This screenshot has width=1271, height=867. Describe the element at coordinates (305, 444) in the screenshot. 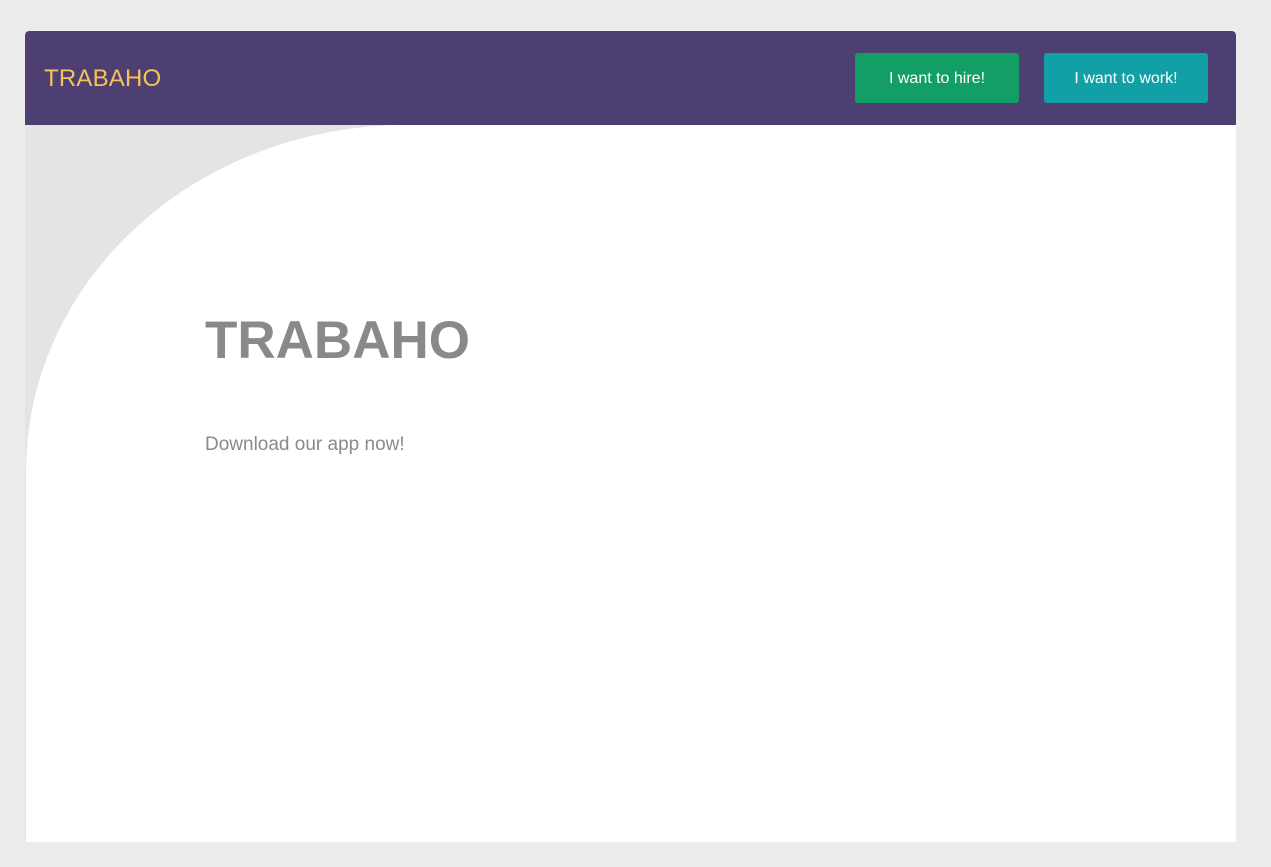

I see `hero-subtitle: Download our app now!` at that location.